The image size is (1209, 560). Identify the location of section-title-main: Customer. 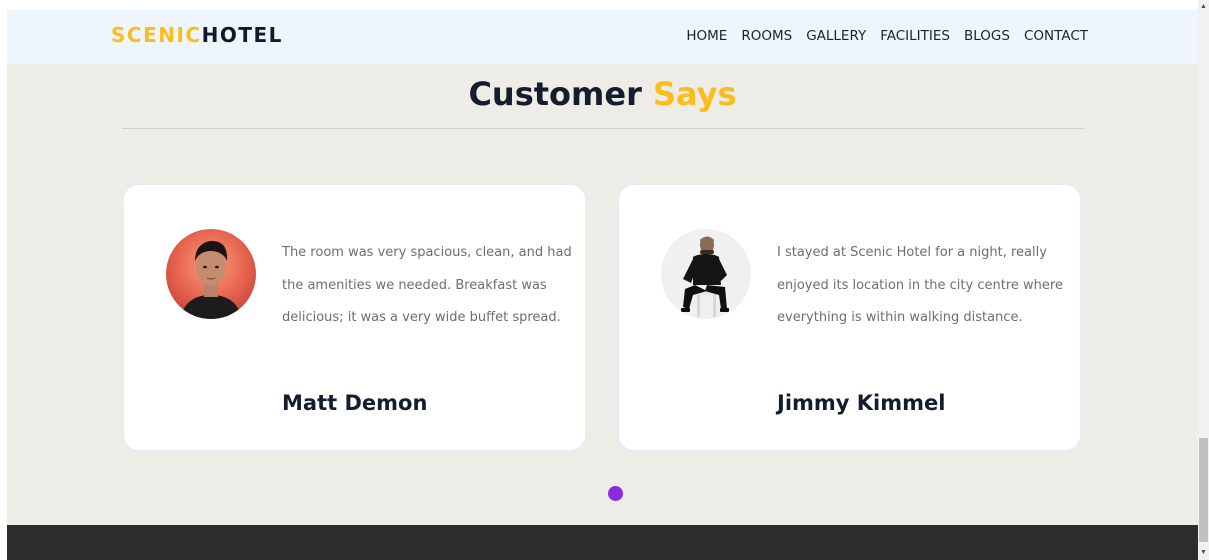
(555, 94).